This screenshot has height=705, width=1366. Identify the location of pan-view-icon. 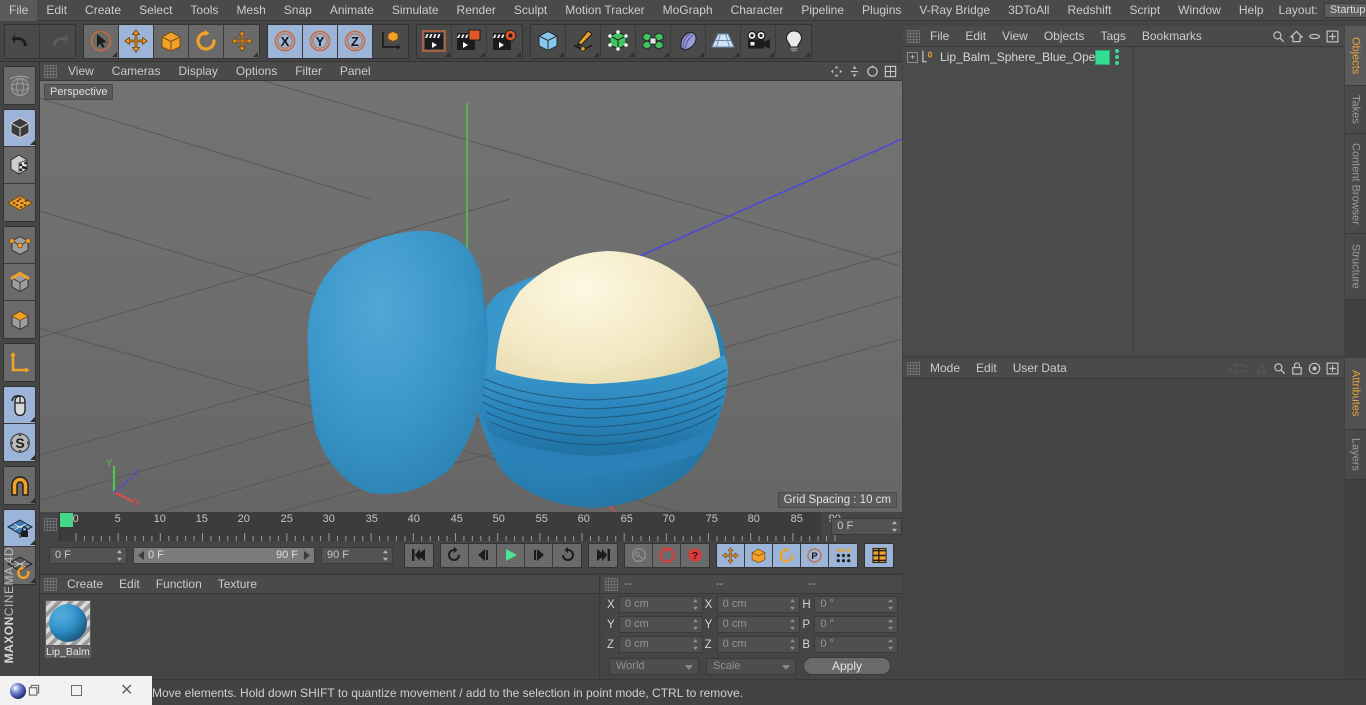
(836, 71).